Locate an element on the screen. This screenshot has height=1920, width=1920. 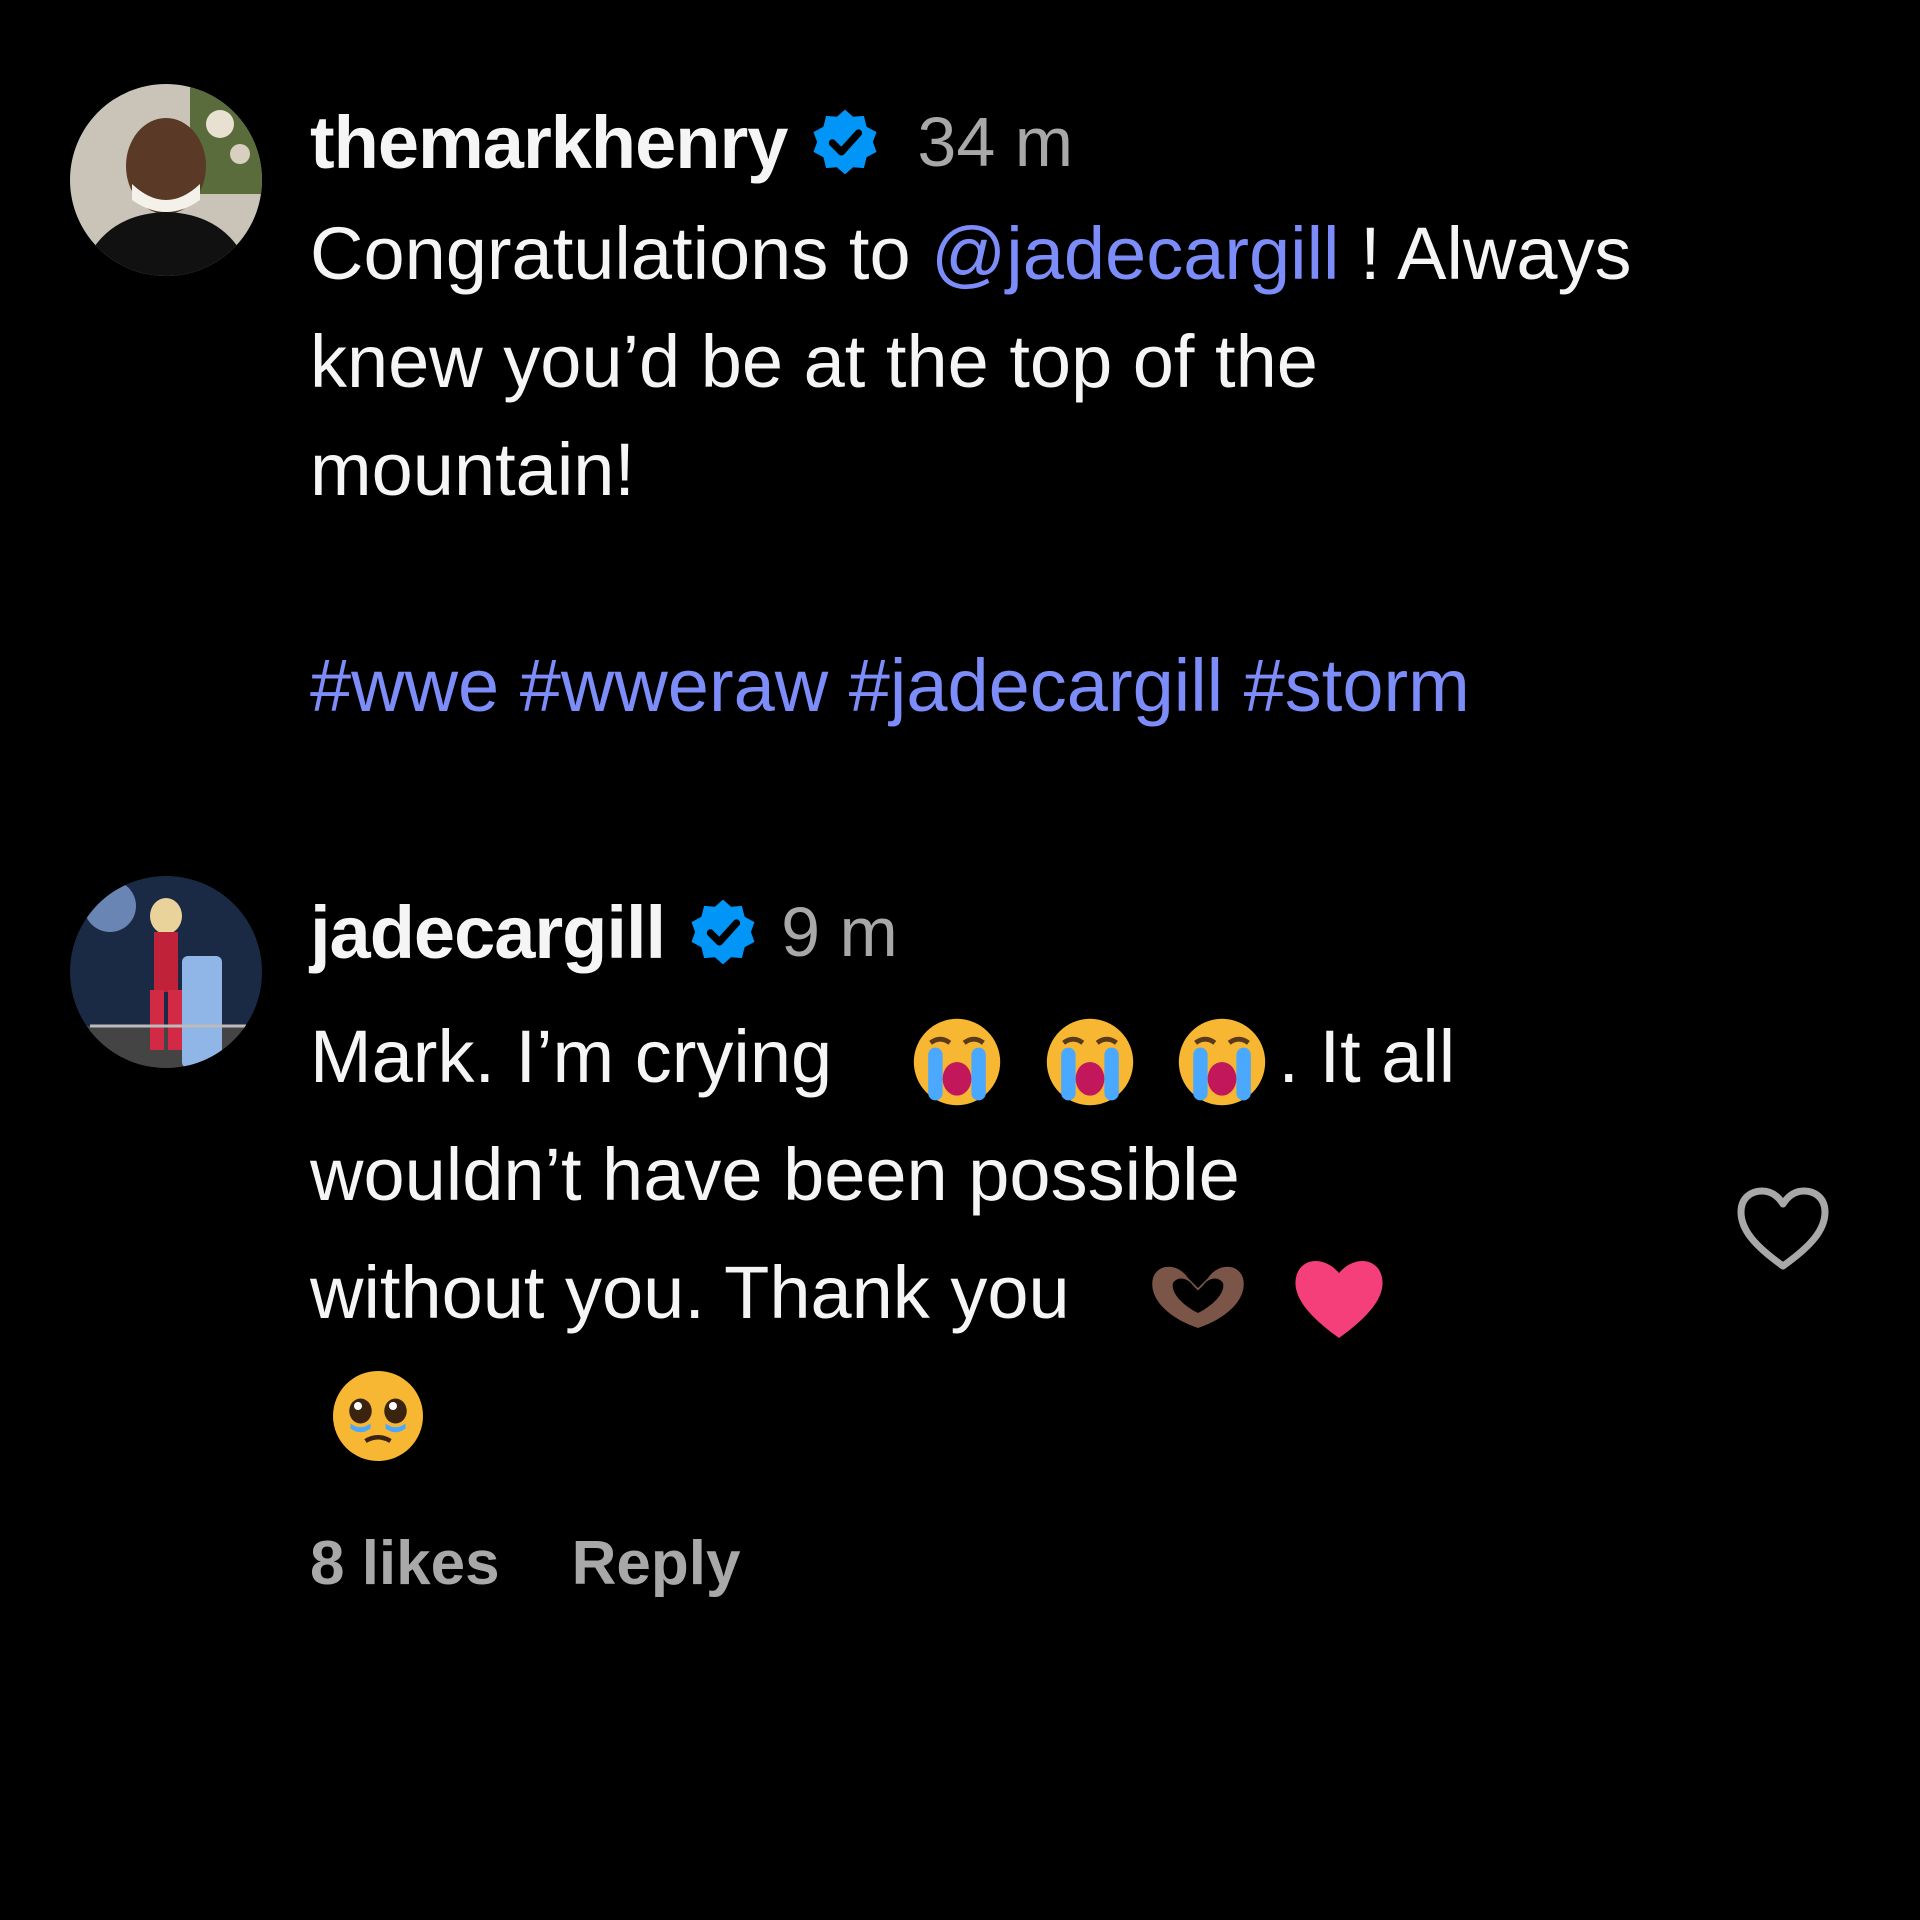
comment-text-after-mention: ! Always is located at coordinates (1485, 253).